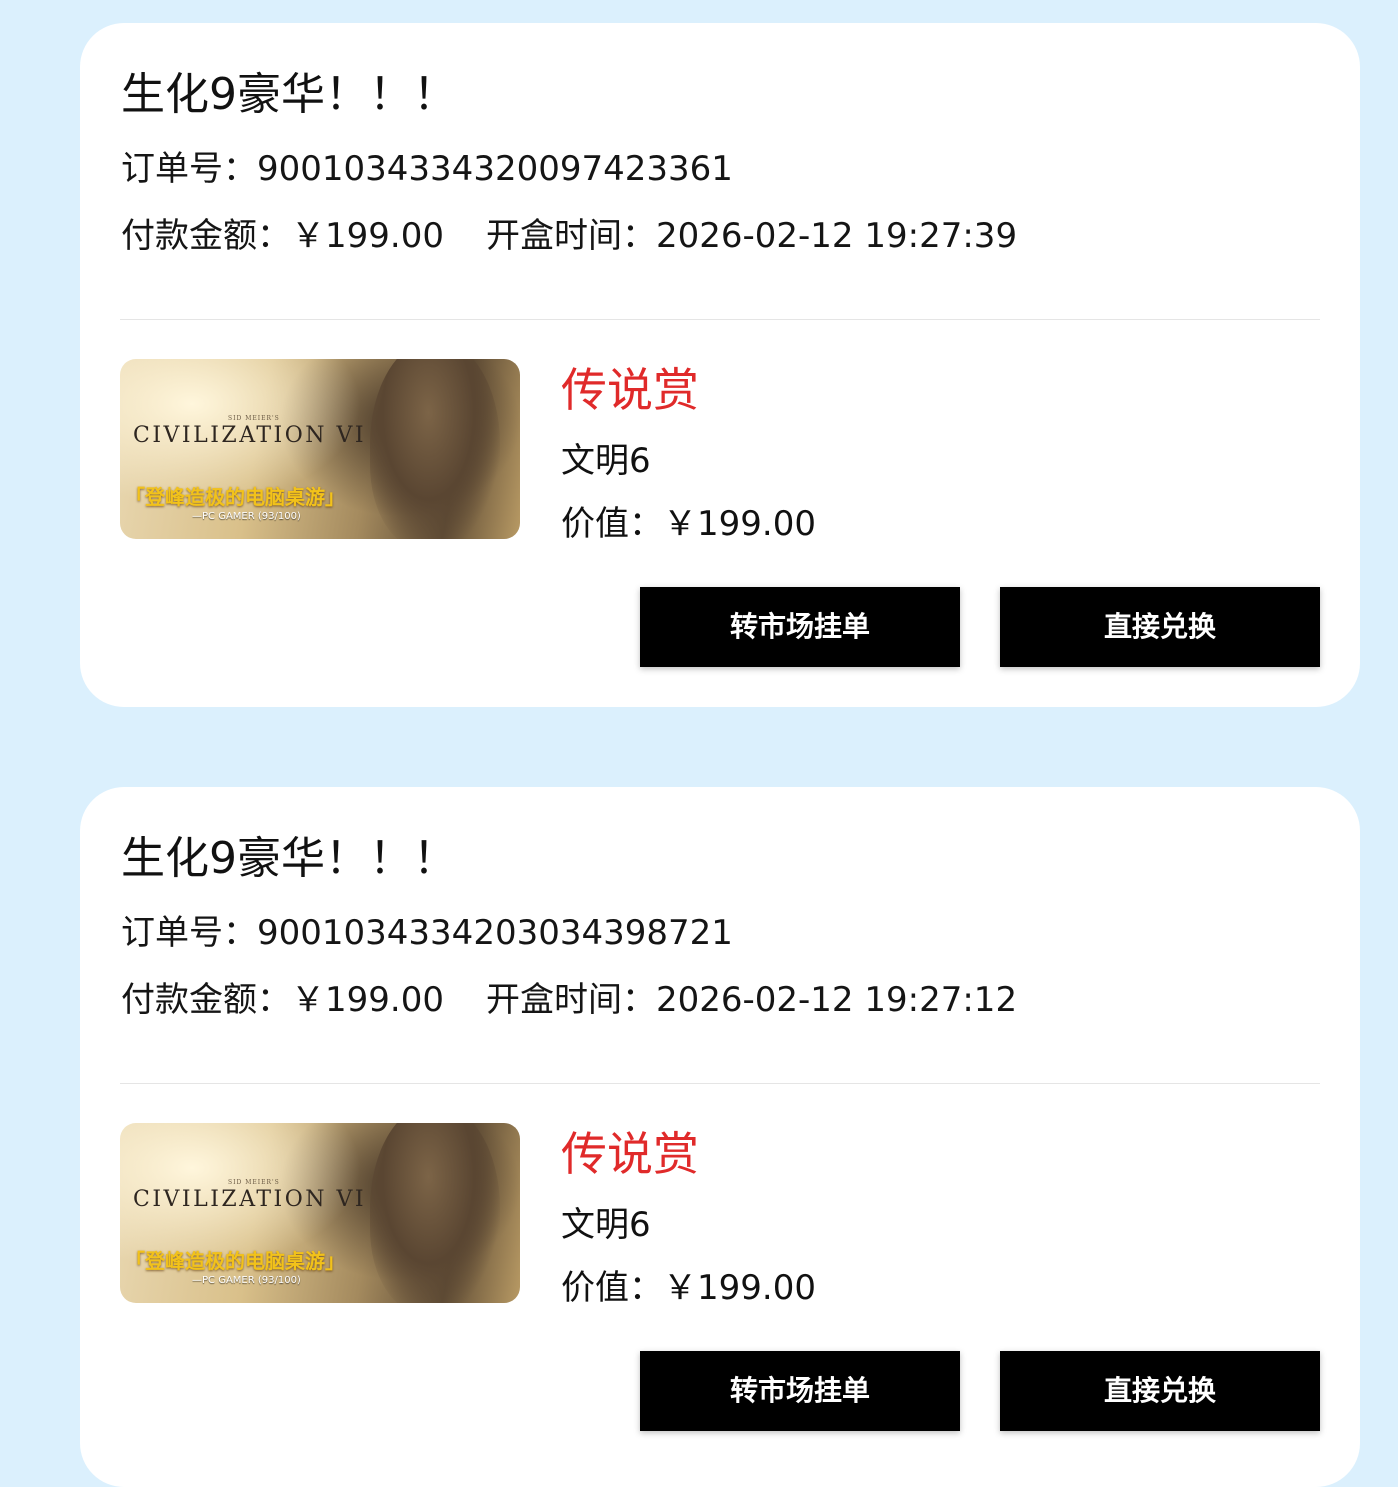  I want to click on order-number-row: 订单号：9001034334203034398721, so click(427, 933).